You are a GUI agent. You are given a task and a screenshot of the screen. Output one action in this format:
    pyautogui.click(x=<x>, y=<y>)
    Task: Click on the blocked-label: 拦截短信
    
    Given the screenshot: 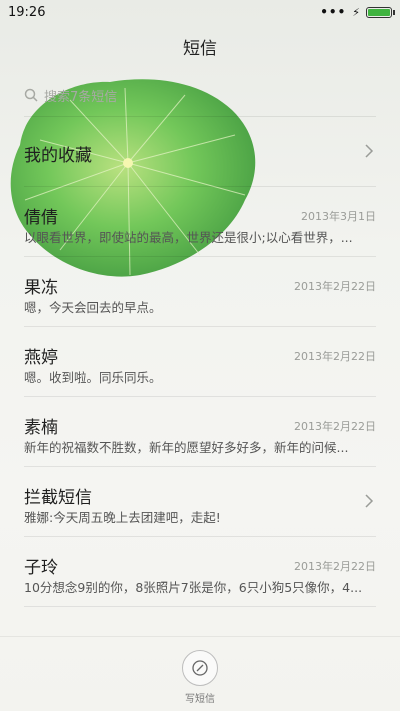 What is the action you would take?
    pyautogui.click(x=58, y=498)
    